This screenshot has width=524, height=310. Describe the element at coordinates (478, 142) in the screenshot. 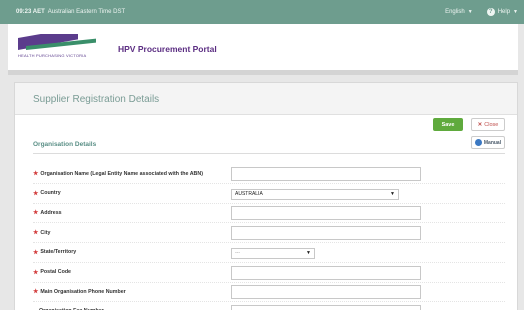

I see `manual-icon` at that location.